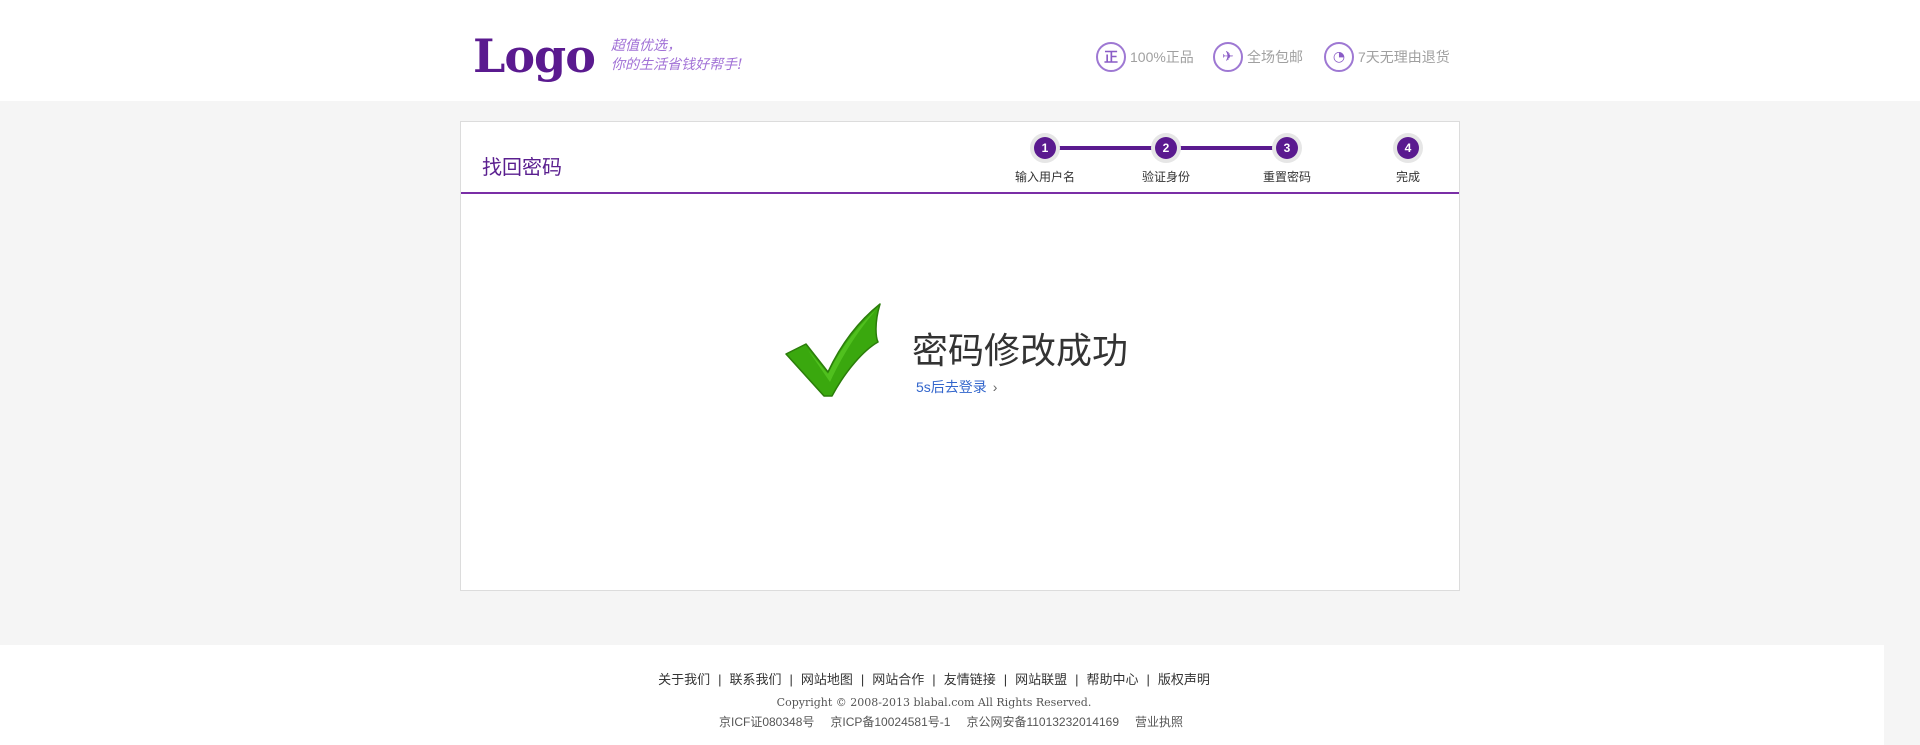 The height and width of the screenshot is (745, 1920). What do you see at coordinates (646, 46) in the screenshot?
I see `slogan-line-1: 超值优选，` at bounding box center [646, 46].